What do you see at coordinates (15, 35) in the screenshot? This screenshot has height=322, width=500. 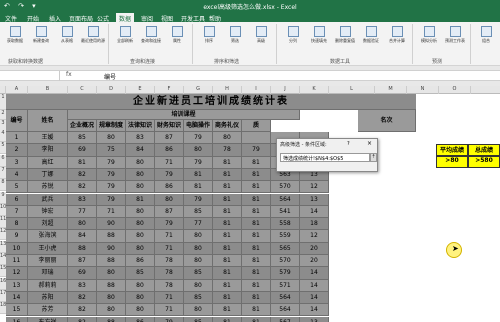 I see `get-data-button: 获取数据` at bounding box center [15, 35].